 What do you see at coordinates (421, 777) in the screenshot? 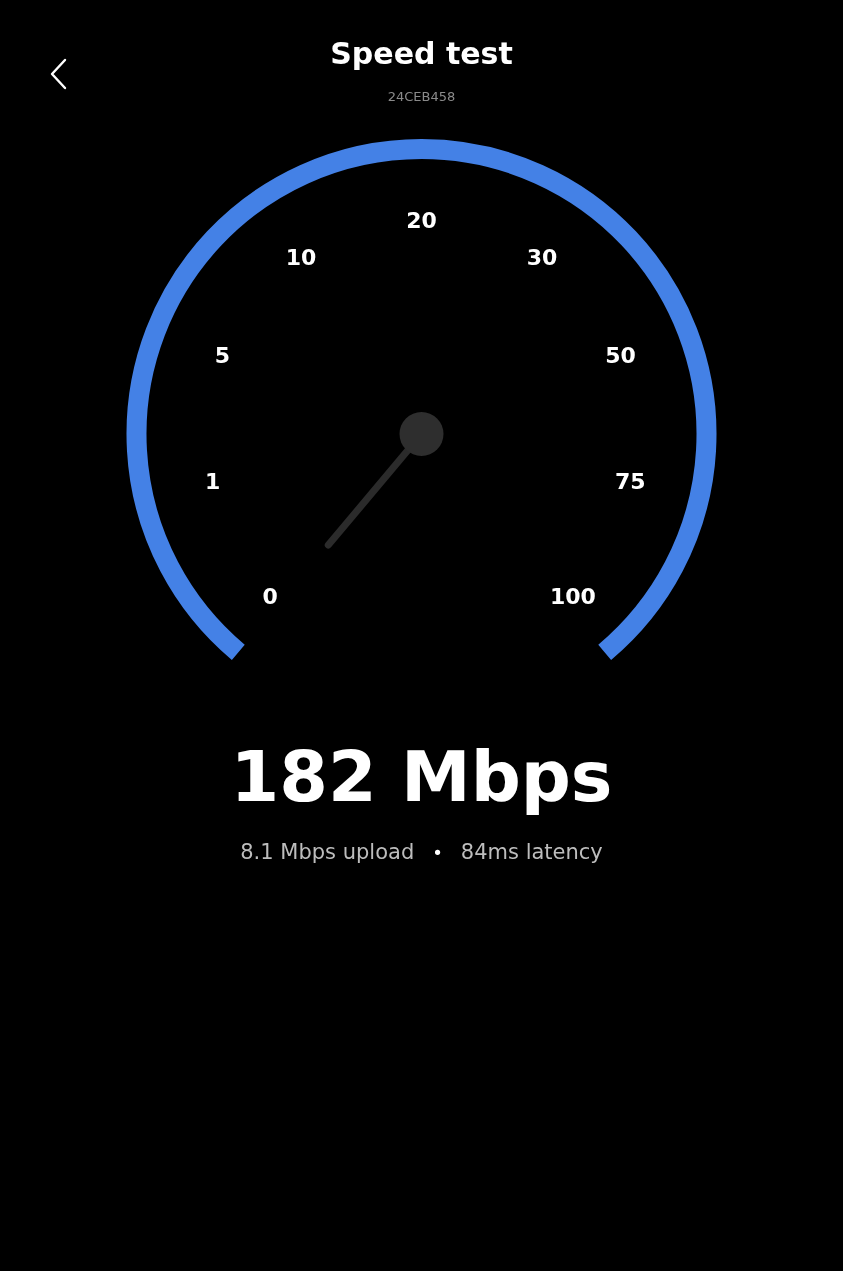
I see `download-speed: 182 Mbps` at bounding box center [421, 777].